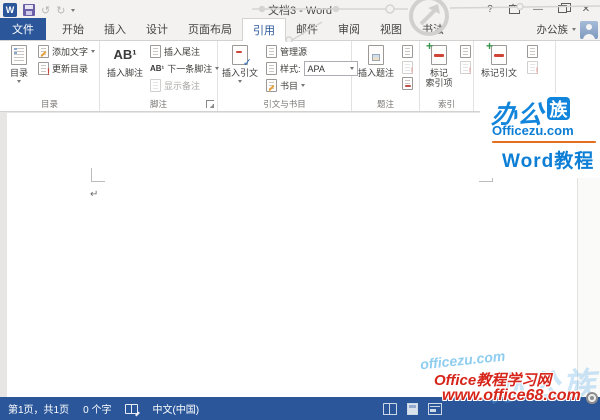 The width and height of the screenshot is (600, 420). I want to click on restore-icon, so click(564, 8).